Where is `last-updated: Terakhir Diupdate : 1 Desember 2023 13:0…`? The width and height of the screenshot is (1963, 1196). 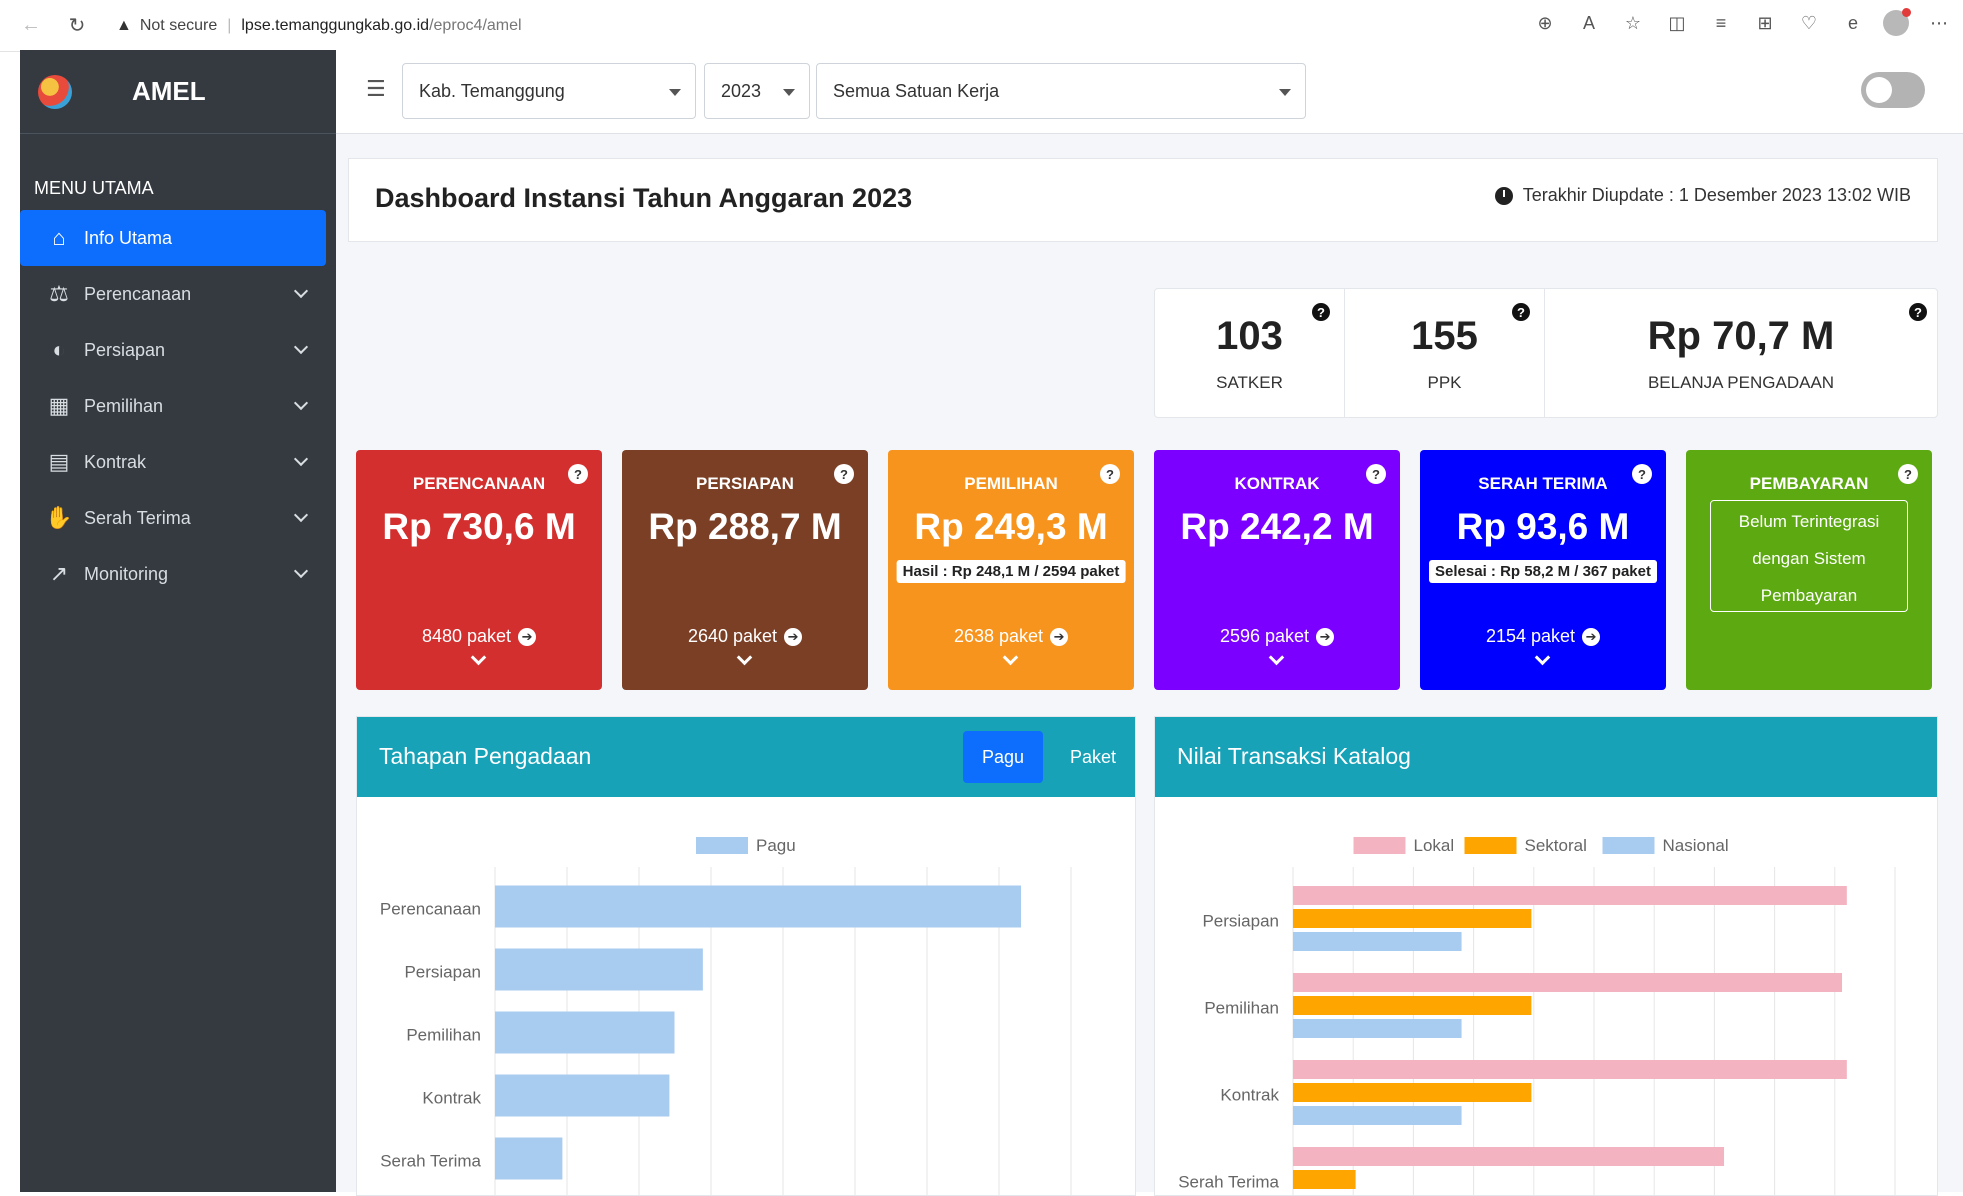 last-updated: Terakhir Diupdate : 1 Desember 2023 13:0… is located at coordinates (1702, 195).